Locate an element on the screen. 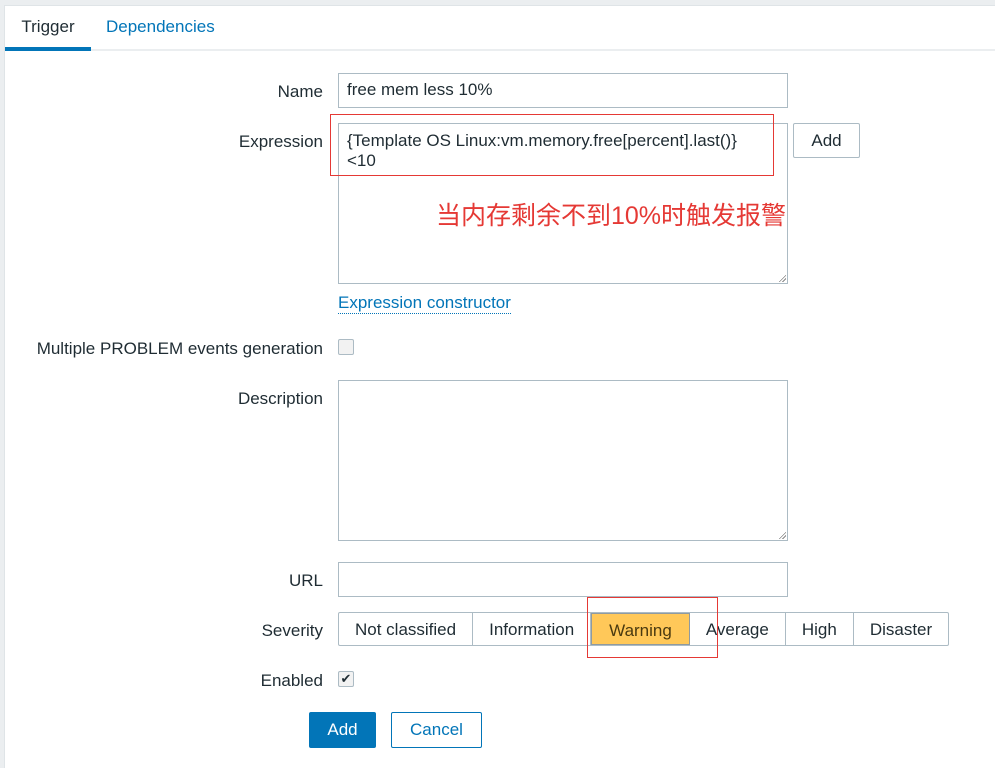 The height and width of the screenshot is (768, 995). name-label: Name is located at coordinates (300, 91).